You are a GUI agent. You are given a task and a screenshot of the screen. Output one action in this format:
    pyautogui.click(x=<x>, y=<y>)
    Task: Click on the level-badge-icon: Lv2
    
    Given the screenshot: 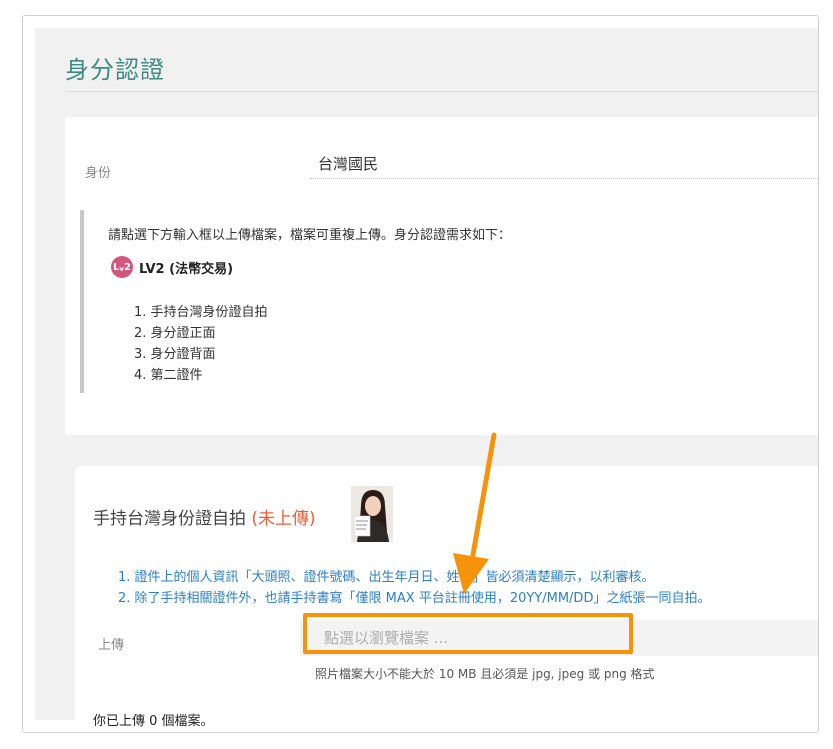 What is the action you would take?
    pyautogui.click(x=122, y=267)
    